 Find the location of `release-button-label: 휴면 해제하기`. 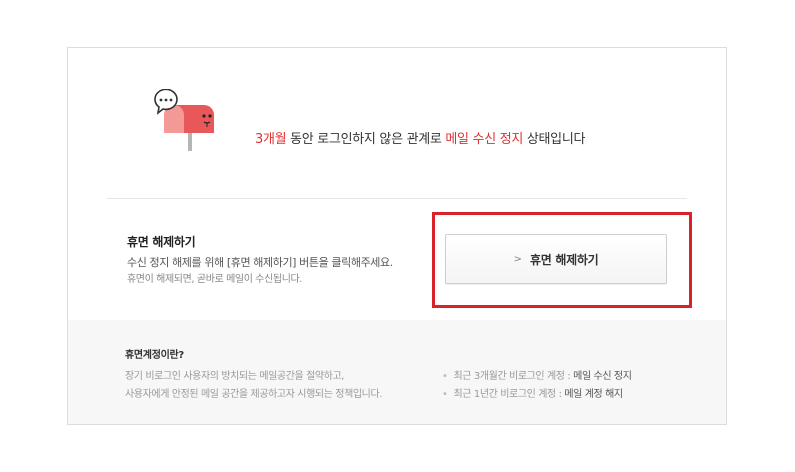

release-button-label: 휴면 해제하기 is located at coordinates (564, 259).